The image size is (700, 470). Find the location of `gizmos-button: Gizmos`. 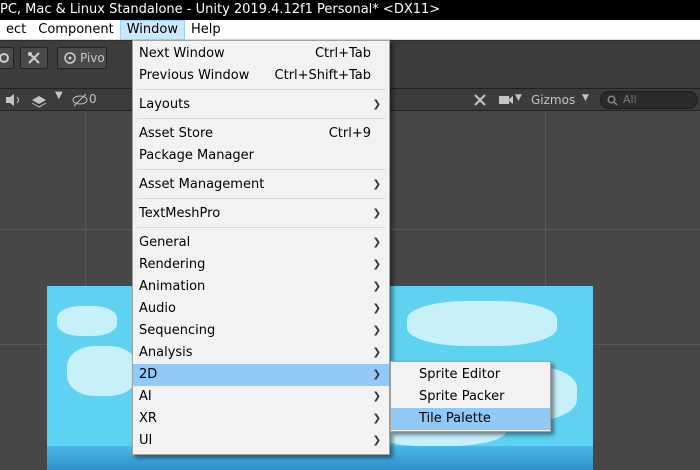

gizmos-button: Gizmos is located at coordinates (553, 100).